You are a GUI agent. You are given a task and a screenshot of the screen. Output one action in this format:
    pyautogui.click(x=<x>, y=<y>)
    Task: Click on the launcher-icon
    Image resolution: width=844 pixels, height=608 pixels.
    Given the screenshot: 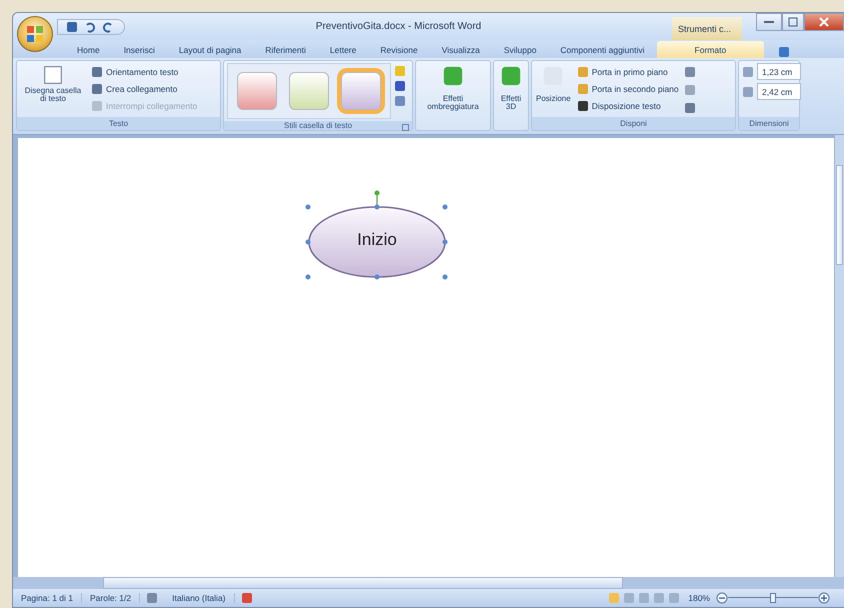 What is the action you would take?
    pyautogui.click(x=405, y=127)
    